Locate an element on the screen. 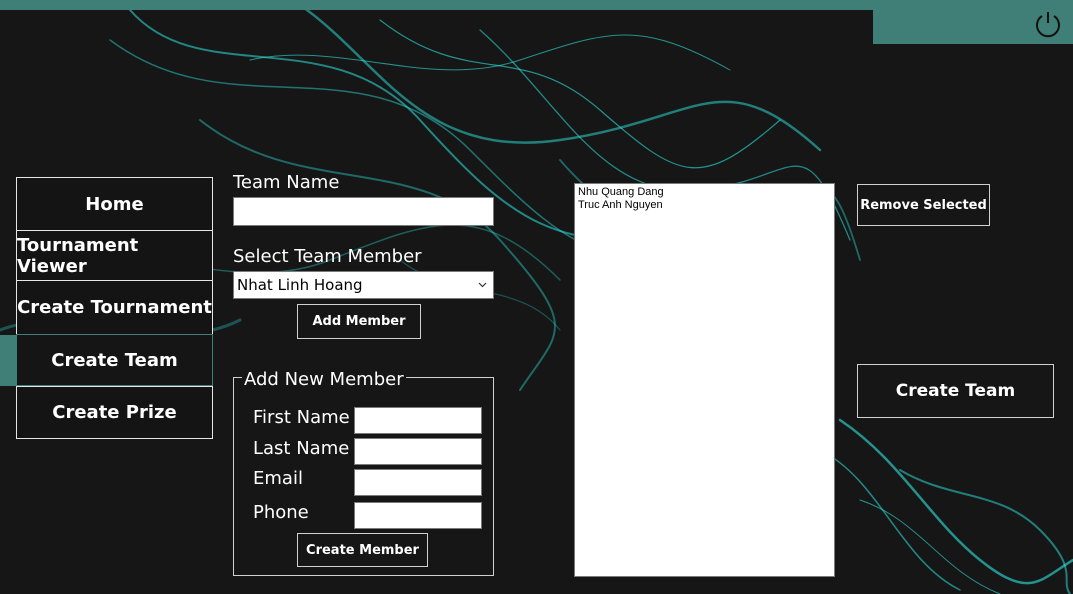  select-team-member-label: Select Team Member is located at coordinates (327, 256).